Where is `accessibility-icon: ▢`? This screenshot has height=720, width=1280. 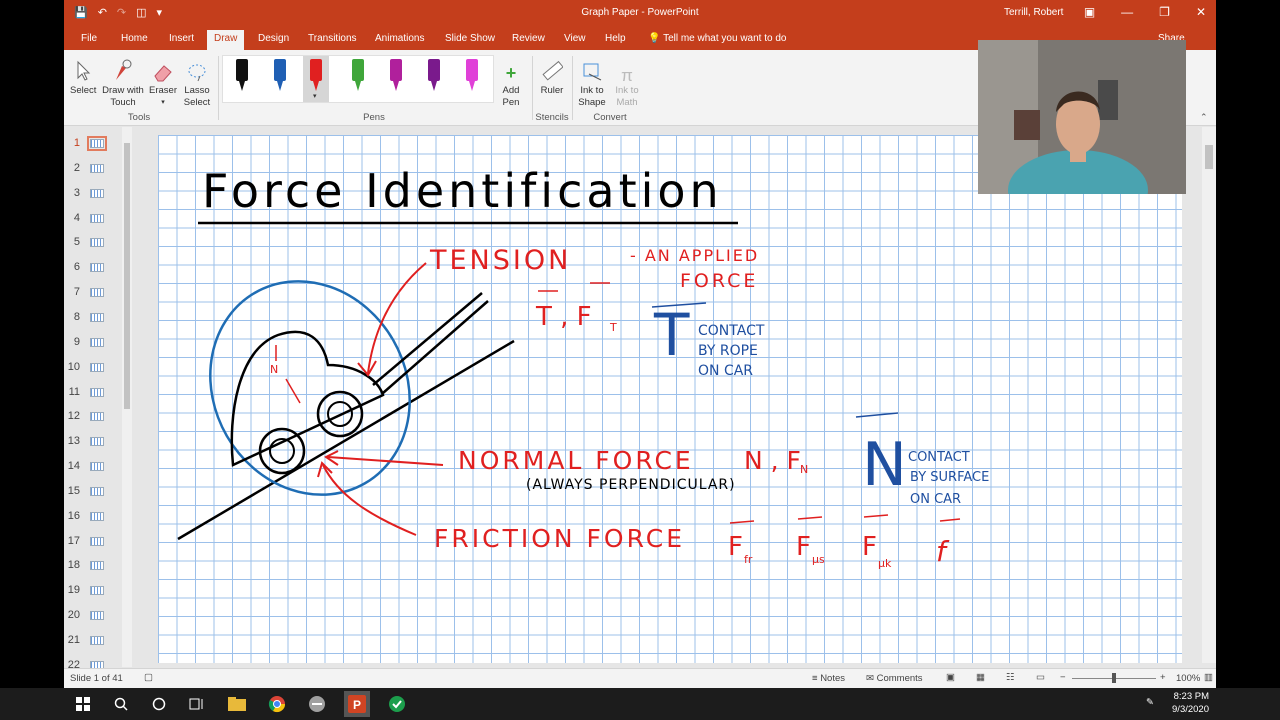 accessibility-icon: ▢ is located at coordinates (148, 677).